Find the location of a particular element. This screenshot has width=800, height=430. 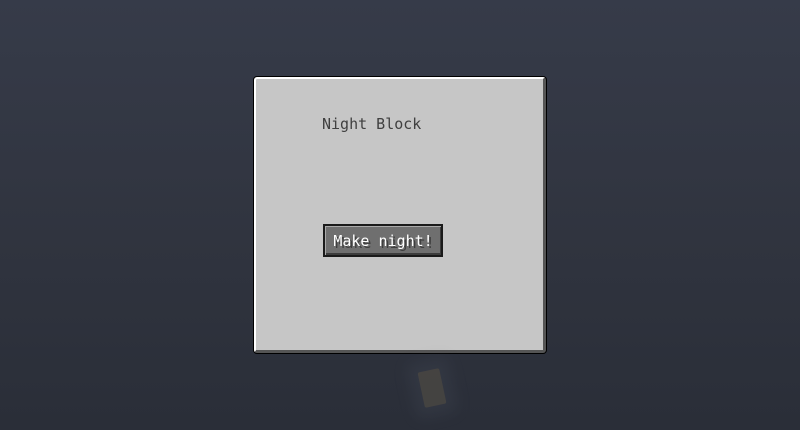

make-night-button: Make night! is located at coordinates (383, 240).